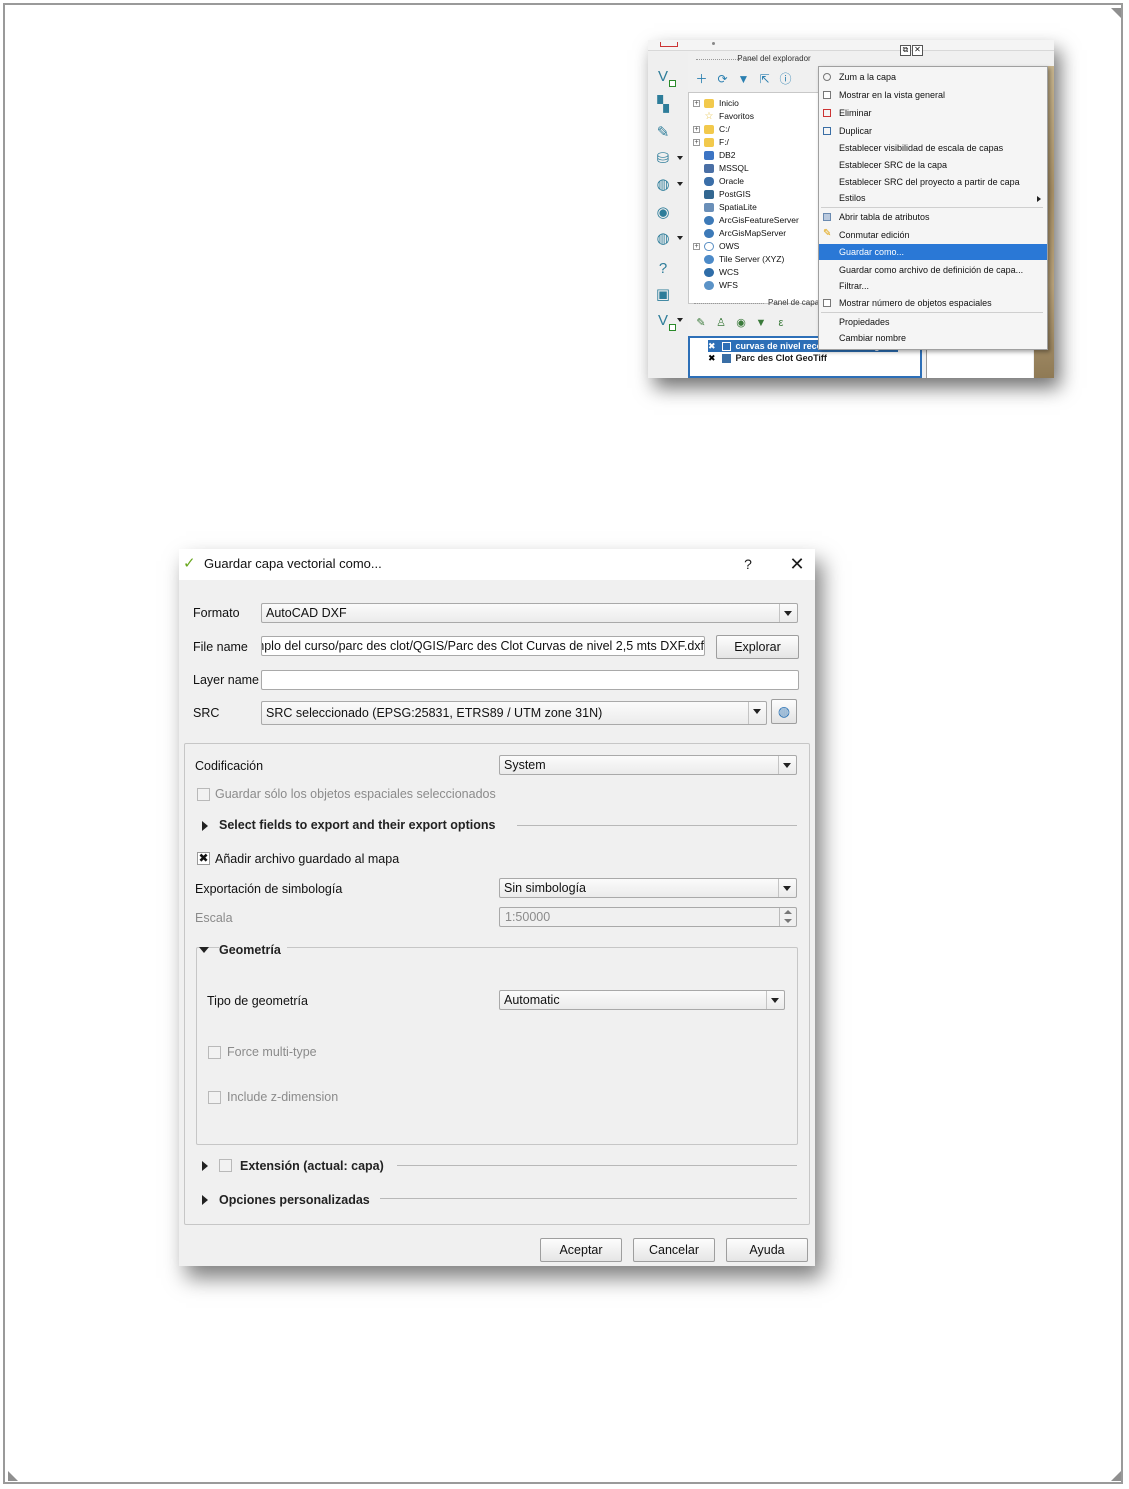 This screenshot has height=1489, width=1129. Describe the element at coordinates (253, 950) in the screenshot. I see `geometry-section-title: Geometría` at that location.